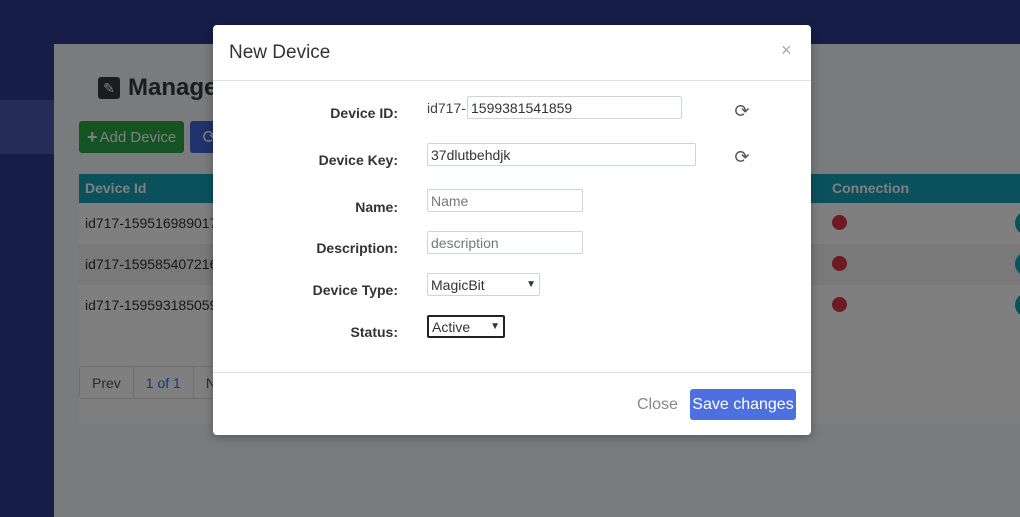  I want to click on device-type-label: Device Type:, so click(355, 290).